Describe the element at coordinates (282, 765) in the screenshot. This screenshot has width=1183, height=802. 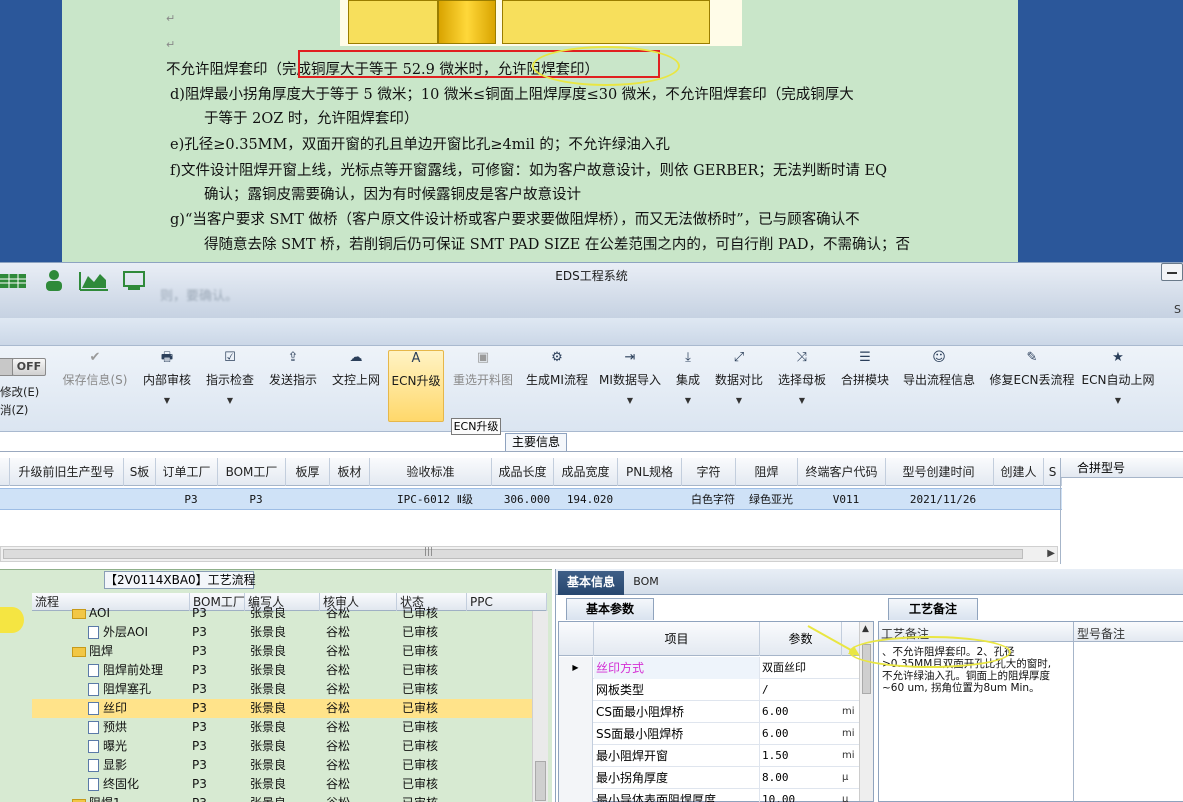
I see `table-row: 显影 P3 张景良 谷松 已审核` at that location.